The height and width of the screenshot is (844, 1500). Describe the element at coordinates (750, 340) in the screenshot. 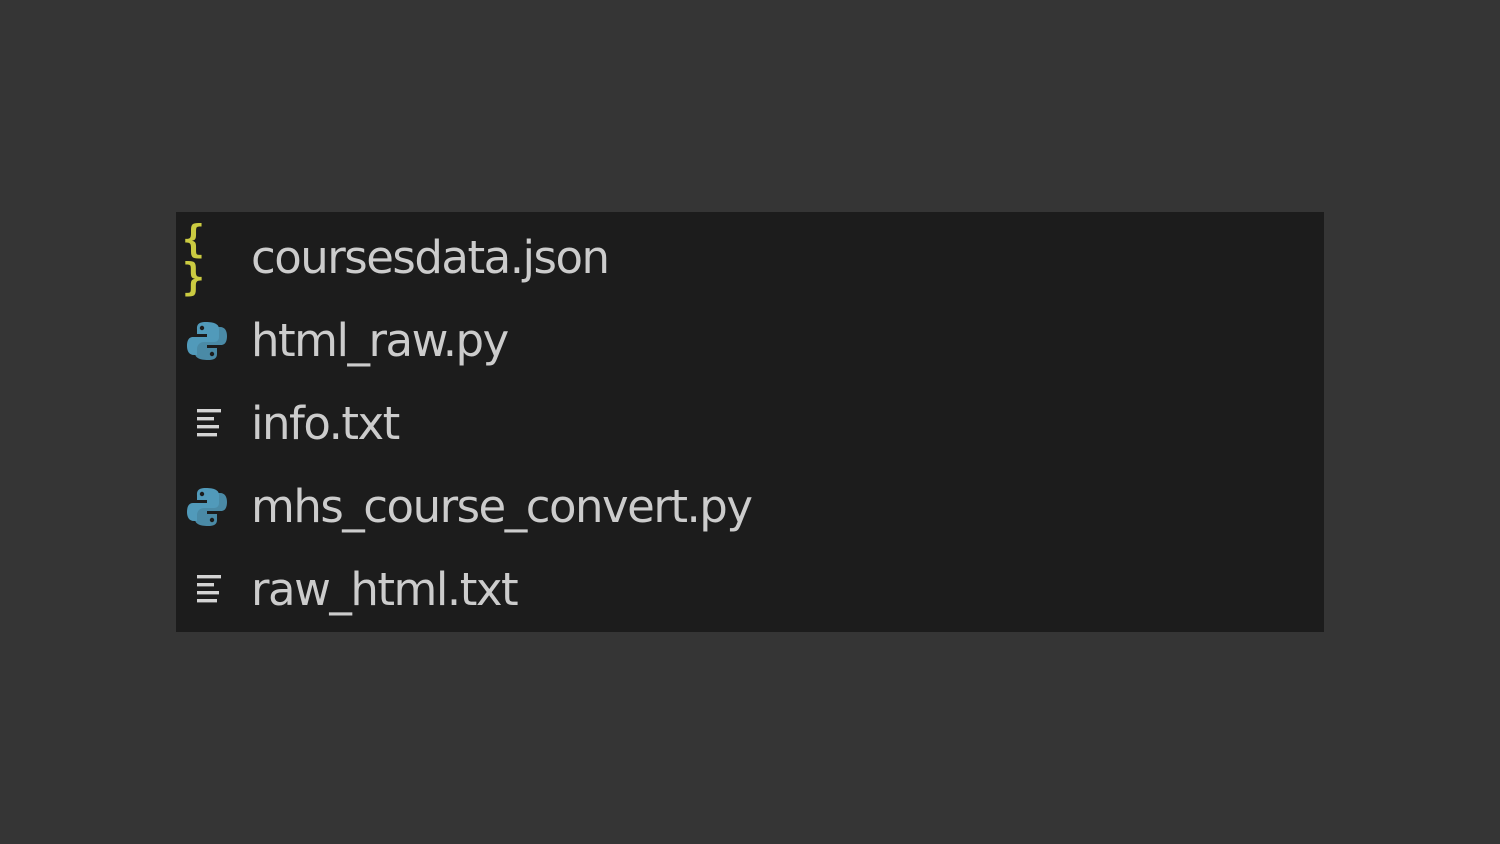

I see `file-item-html-raw-py: html_raw.py` at that location.